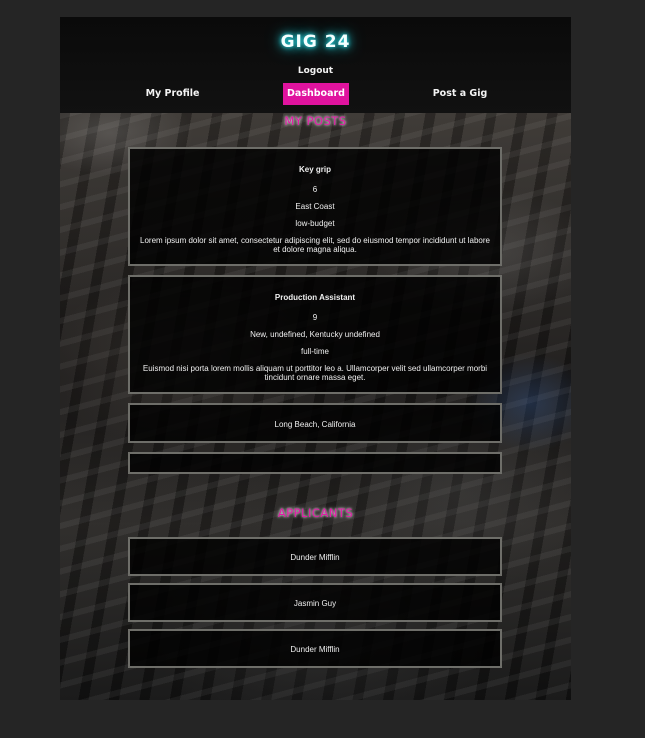  Describe the element at coordinates (172, 94) in the screenshot. I see `nav-my-profile: My Profile` at that location.